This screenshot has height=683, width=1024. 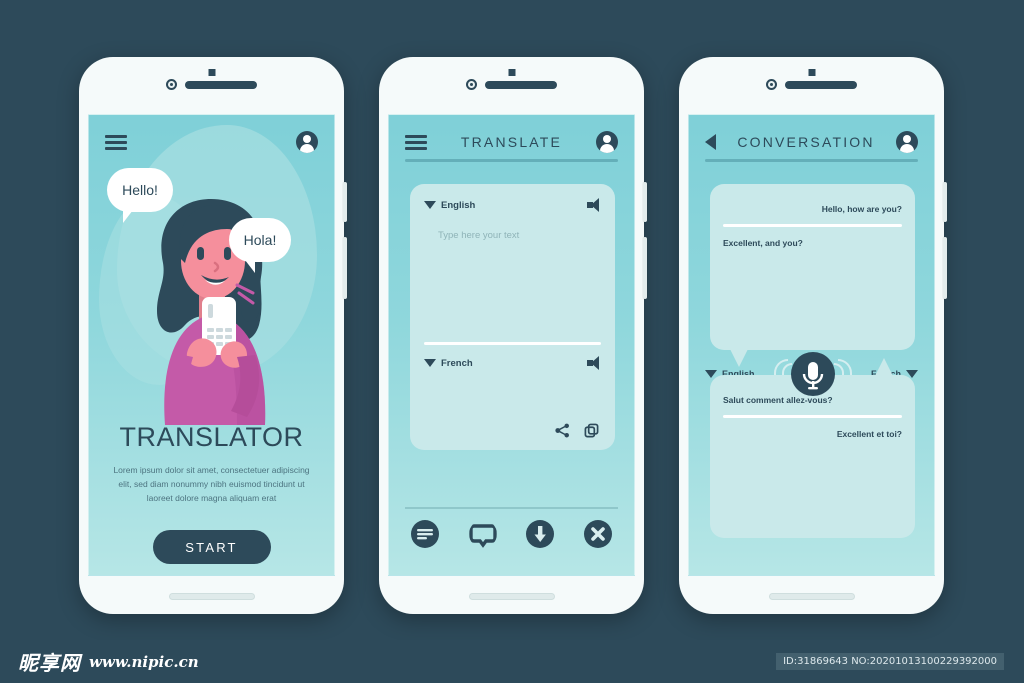 I want to click on speech-bubble-hola: Hola!, so click(x=260, y=245).